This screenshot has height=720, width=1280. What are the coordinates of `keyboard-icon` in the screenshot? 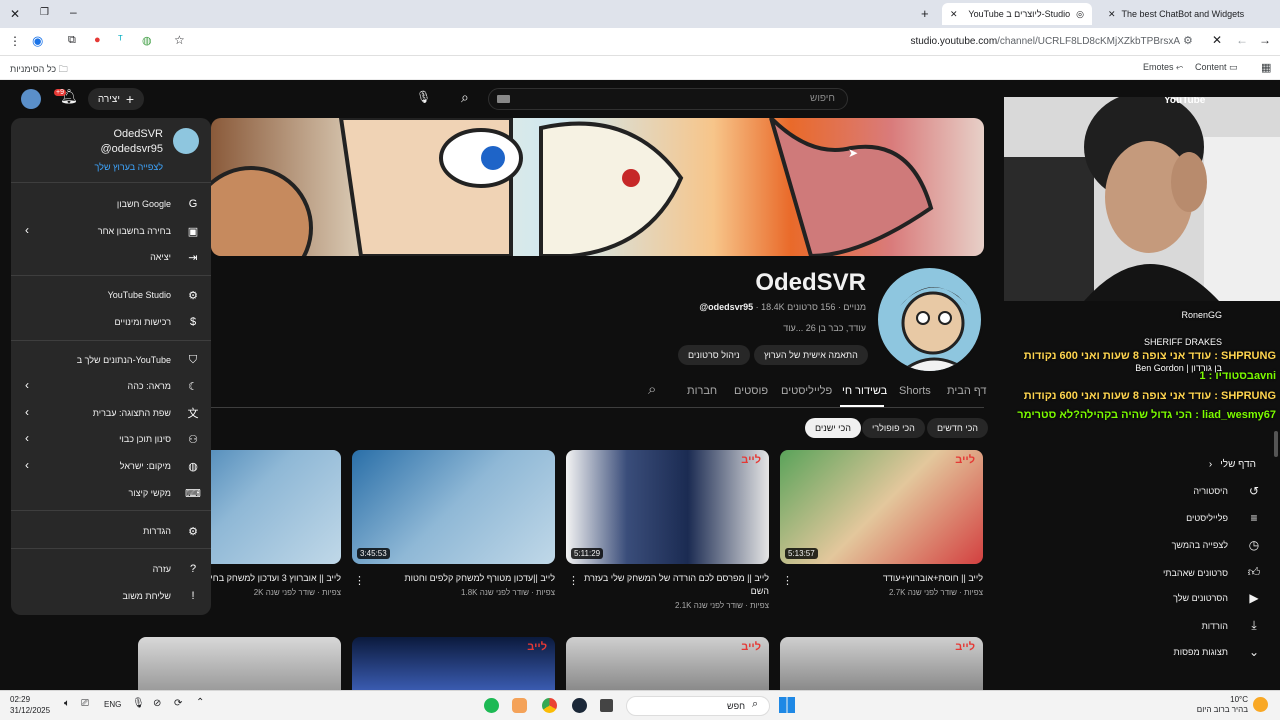 It's located at (503, 99).